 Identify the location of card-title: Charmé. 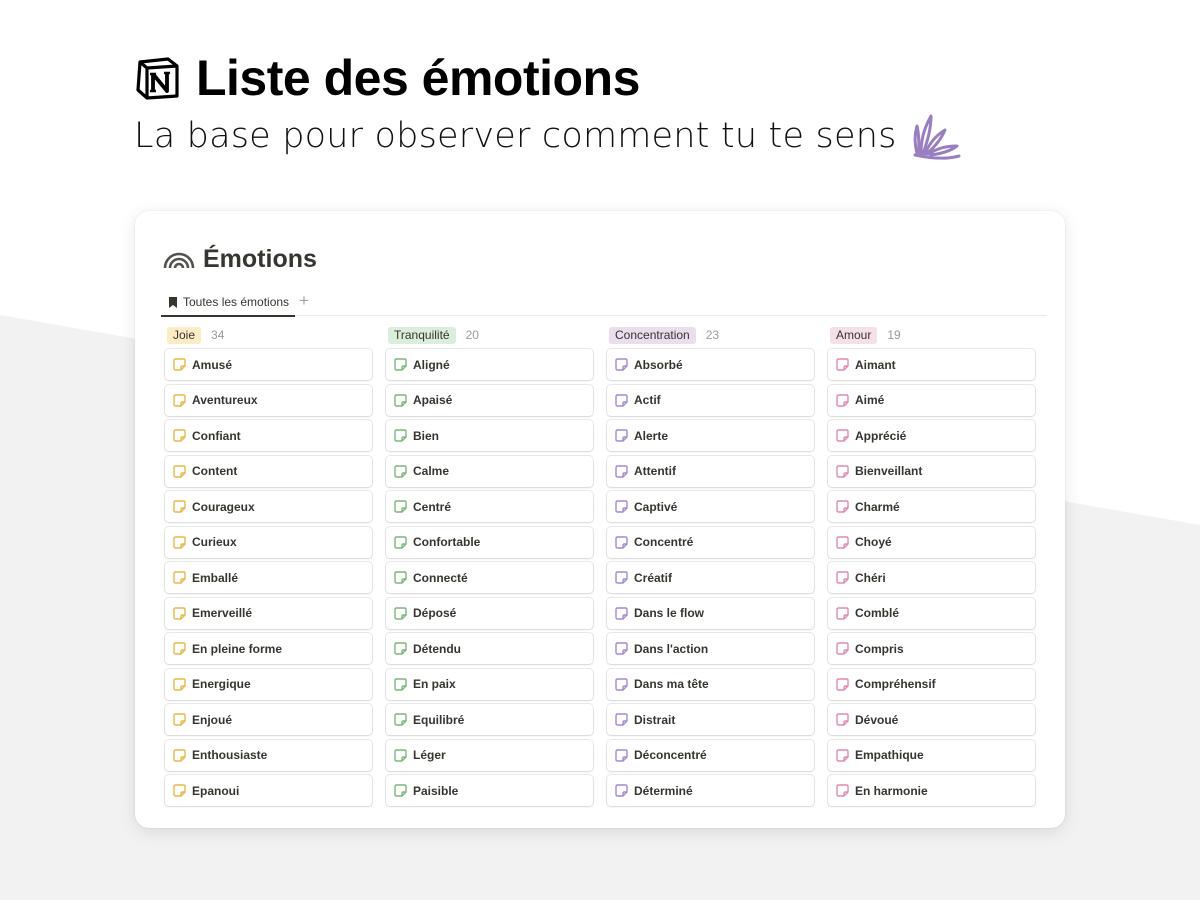
(877, 506).